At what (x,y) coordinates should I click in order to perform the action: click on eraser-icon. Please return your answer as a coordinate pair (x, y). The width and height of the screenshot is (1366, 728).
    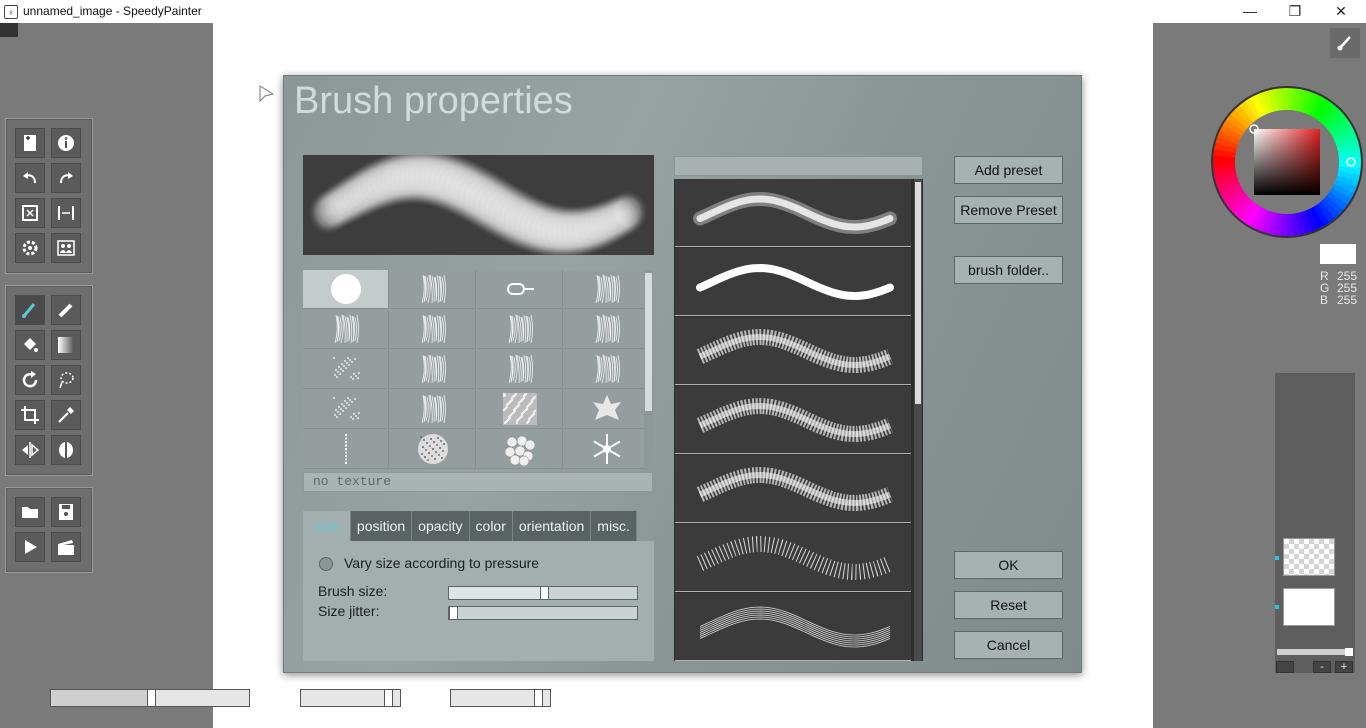
    Looking at the image, I should click on (66, 310).